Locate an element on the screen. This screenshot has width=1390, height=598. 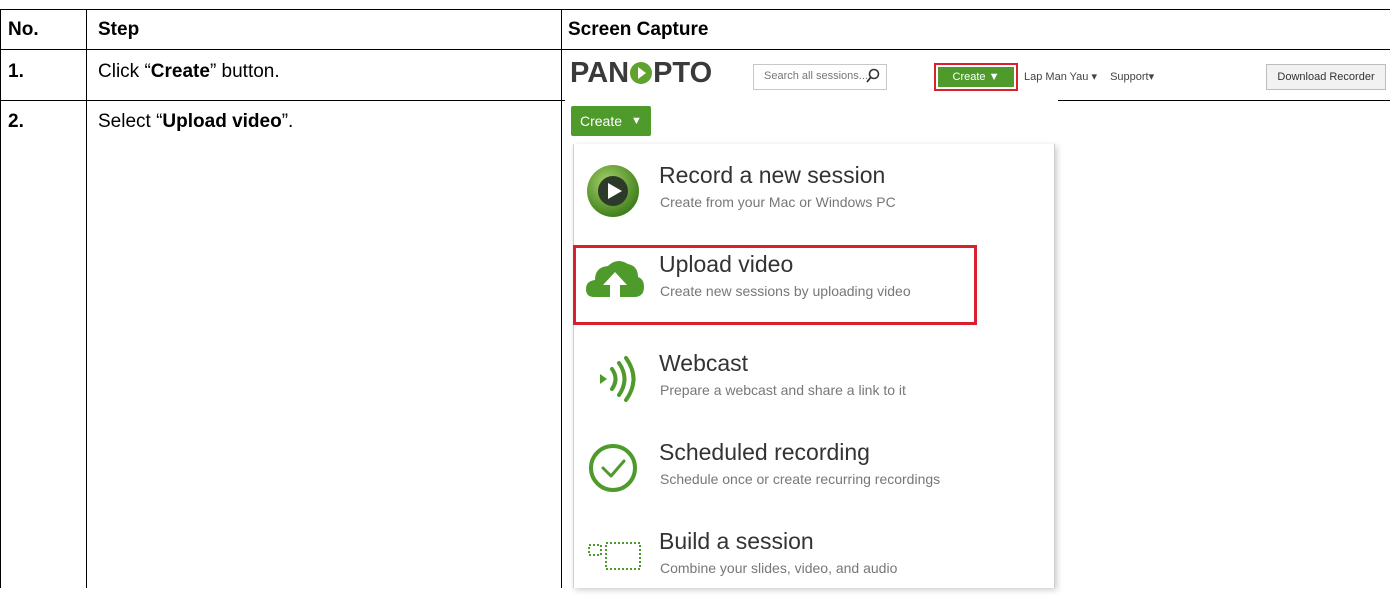
table-row-divider is located at coordinates (282, 100).